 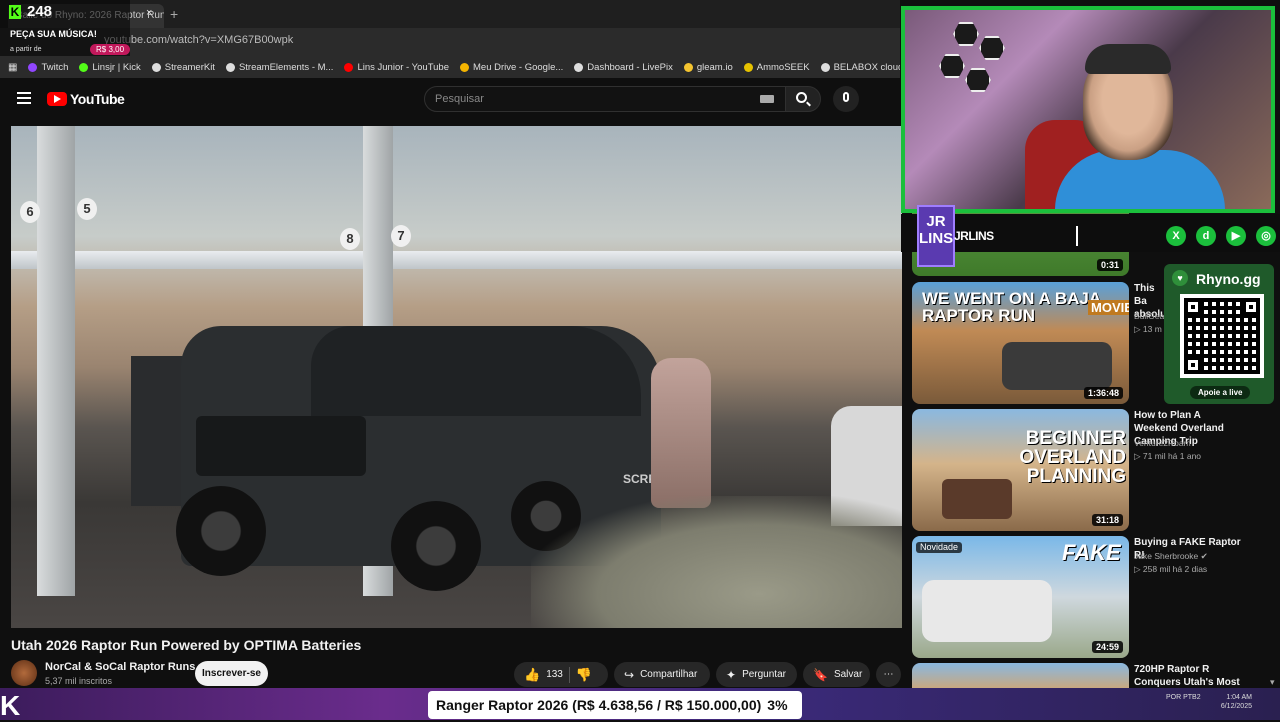 I want to click on bookmark-item: BELABOX cloud, so click(x=860, y=67).